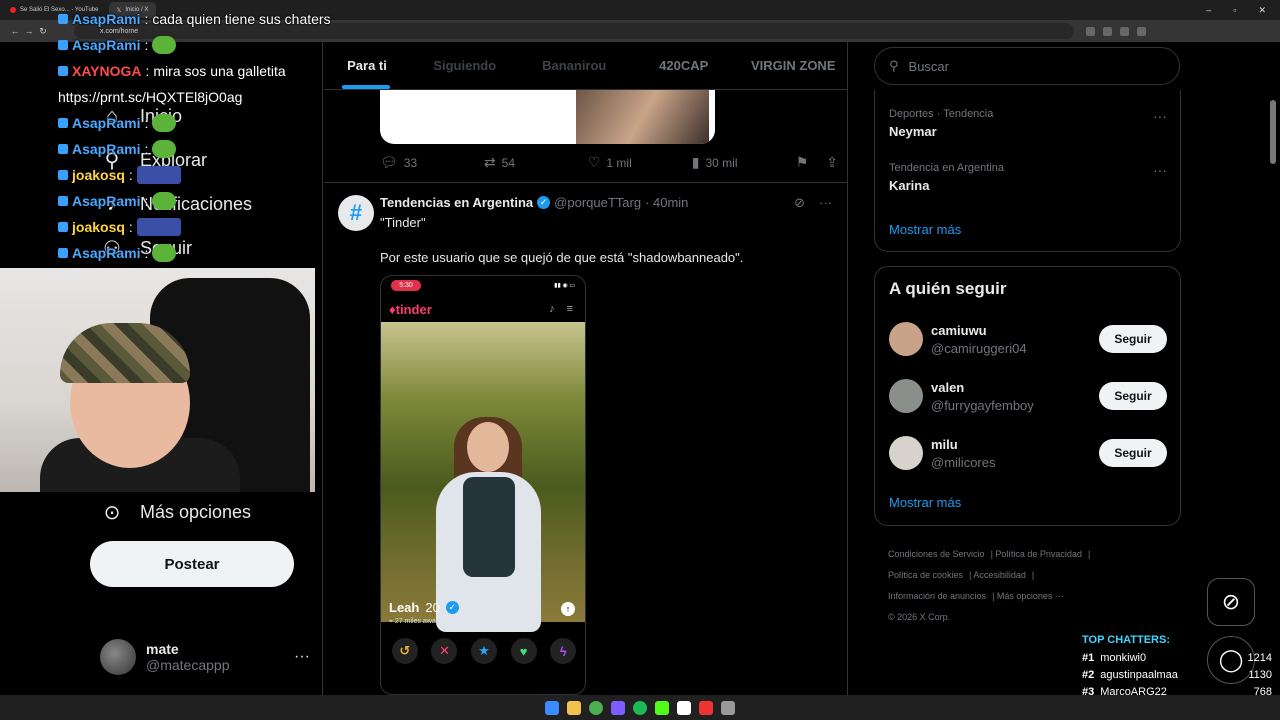 This screenshot has width=1280, height=720. Describe the element at coordinates (1038, 554) in the screenshot. I see `footer-link: Política de Privacidad` at that location.